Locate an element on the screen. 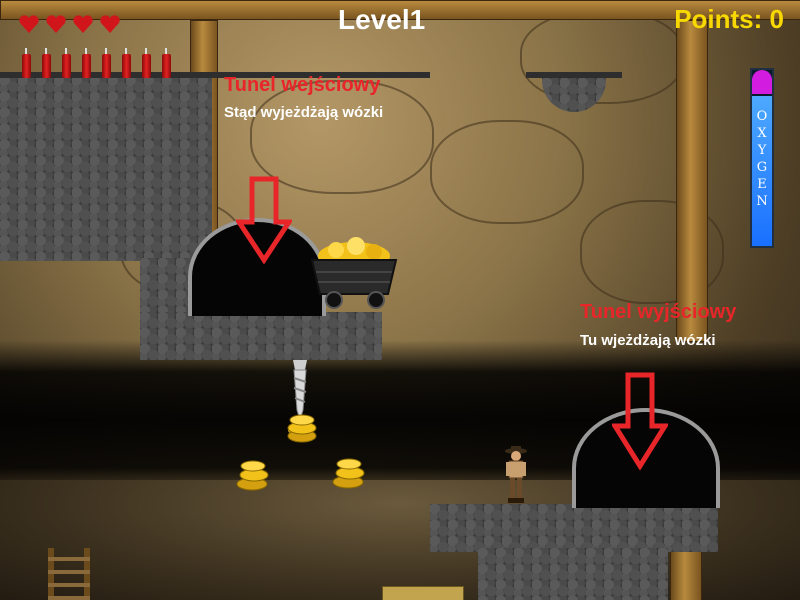  entry-tunnel-title: Tunel wejściowy is located at coordinates (302, 85).